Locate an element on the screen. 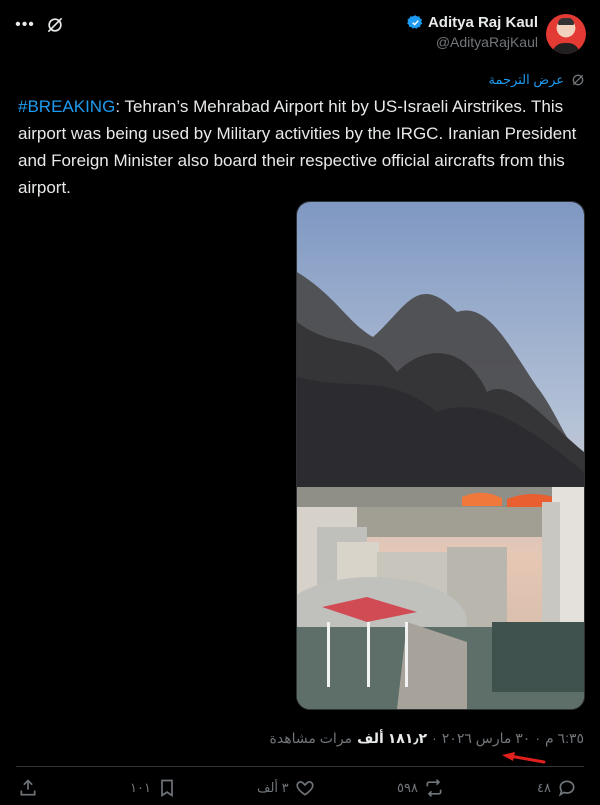 The width and height of the screenshot is (600, 805). translate-link: عرض الترجمة is located at coordinates (537, 80).